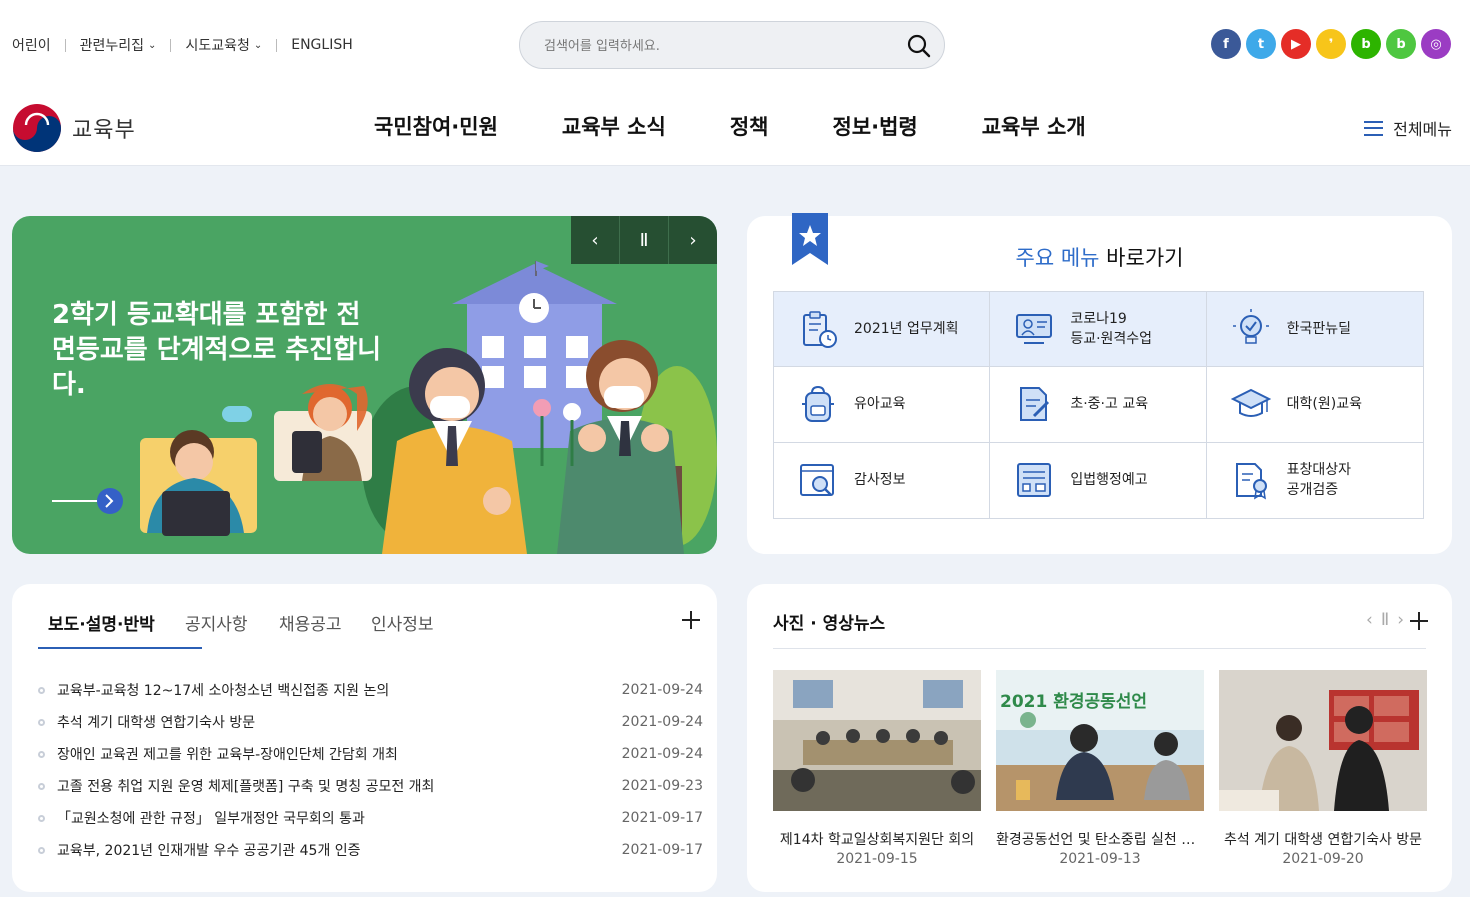 This screenshot has height=897, width=1470. What do you see at coordinates (1034, 329) in the screenshot?
I see `online-class-icon` at bounding box center [1034, 329].